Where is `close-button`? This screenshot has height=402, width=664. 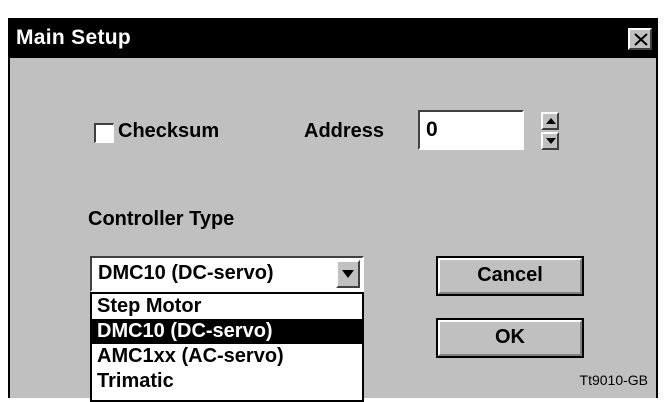 close-button is located at coordinates (640, 39).